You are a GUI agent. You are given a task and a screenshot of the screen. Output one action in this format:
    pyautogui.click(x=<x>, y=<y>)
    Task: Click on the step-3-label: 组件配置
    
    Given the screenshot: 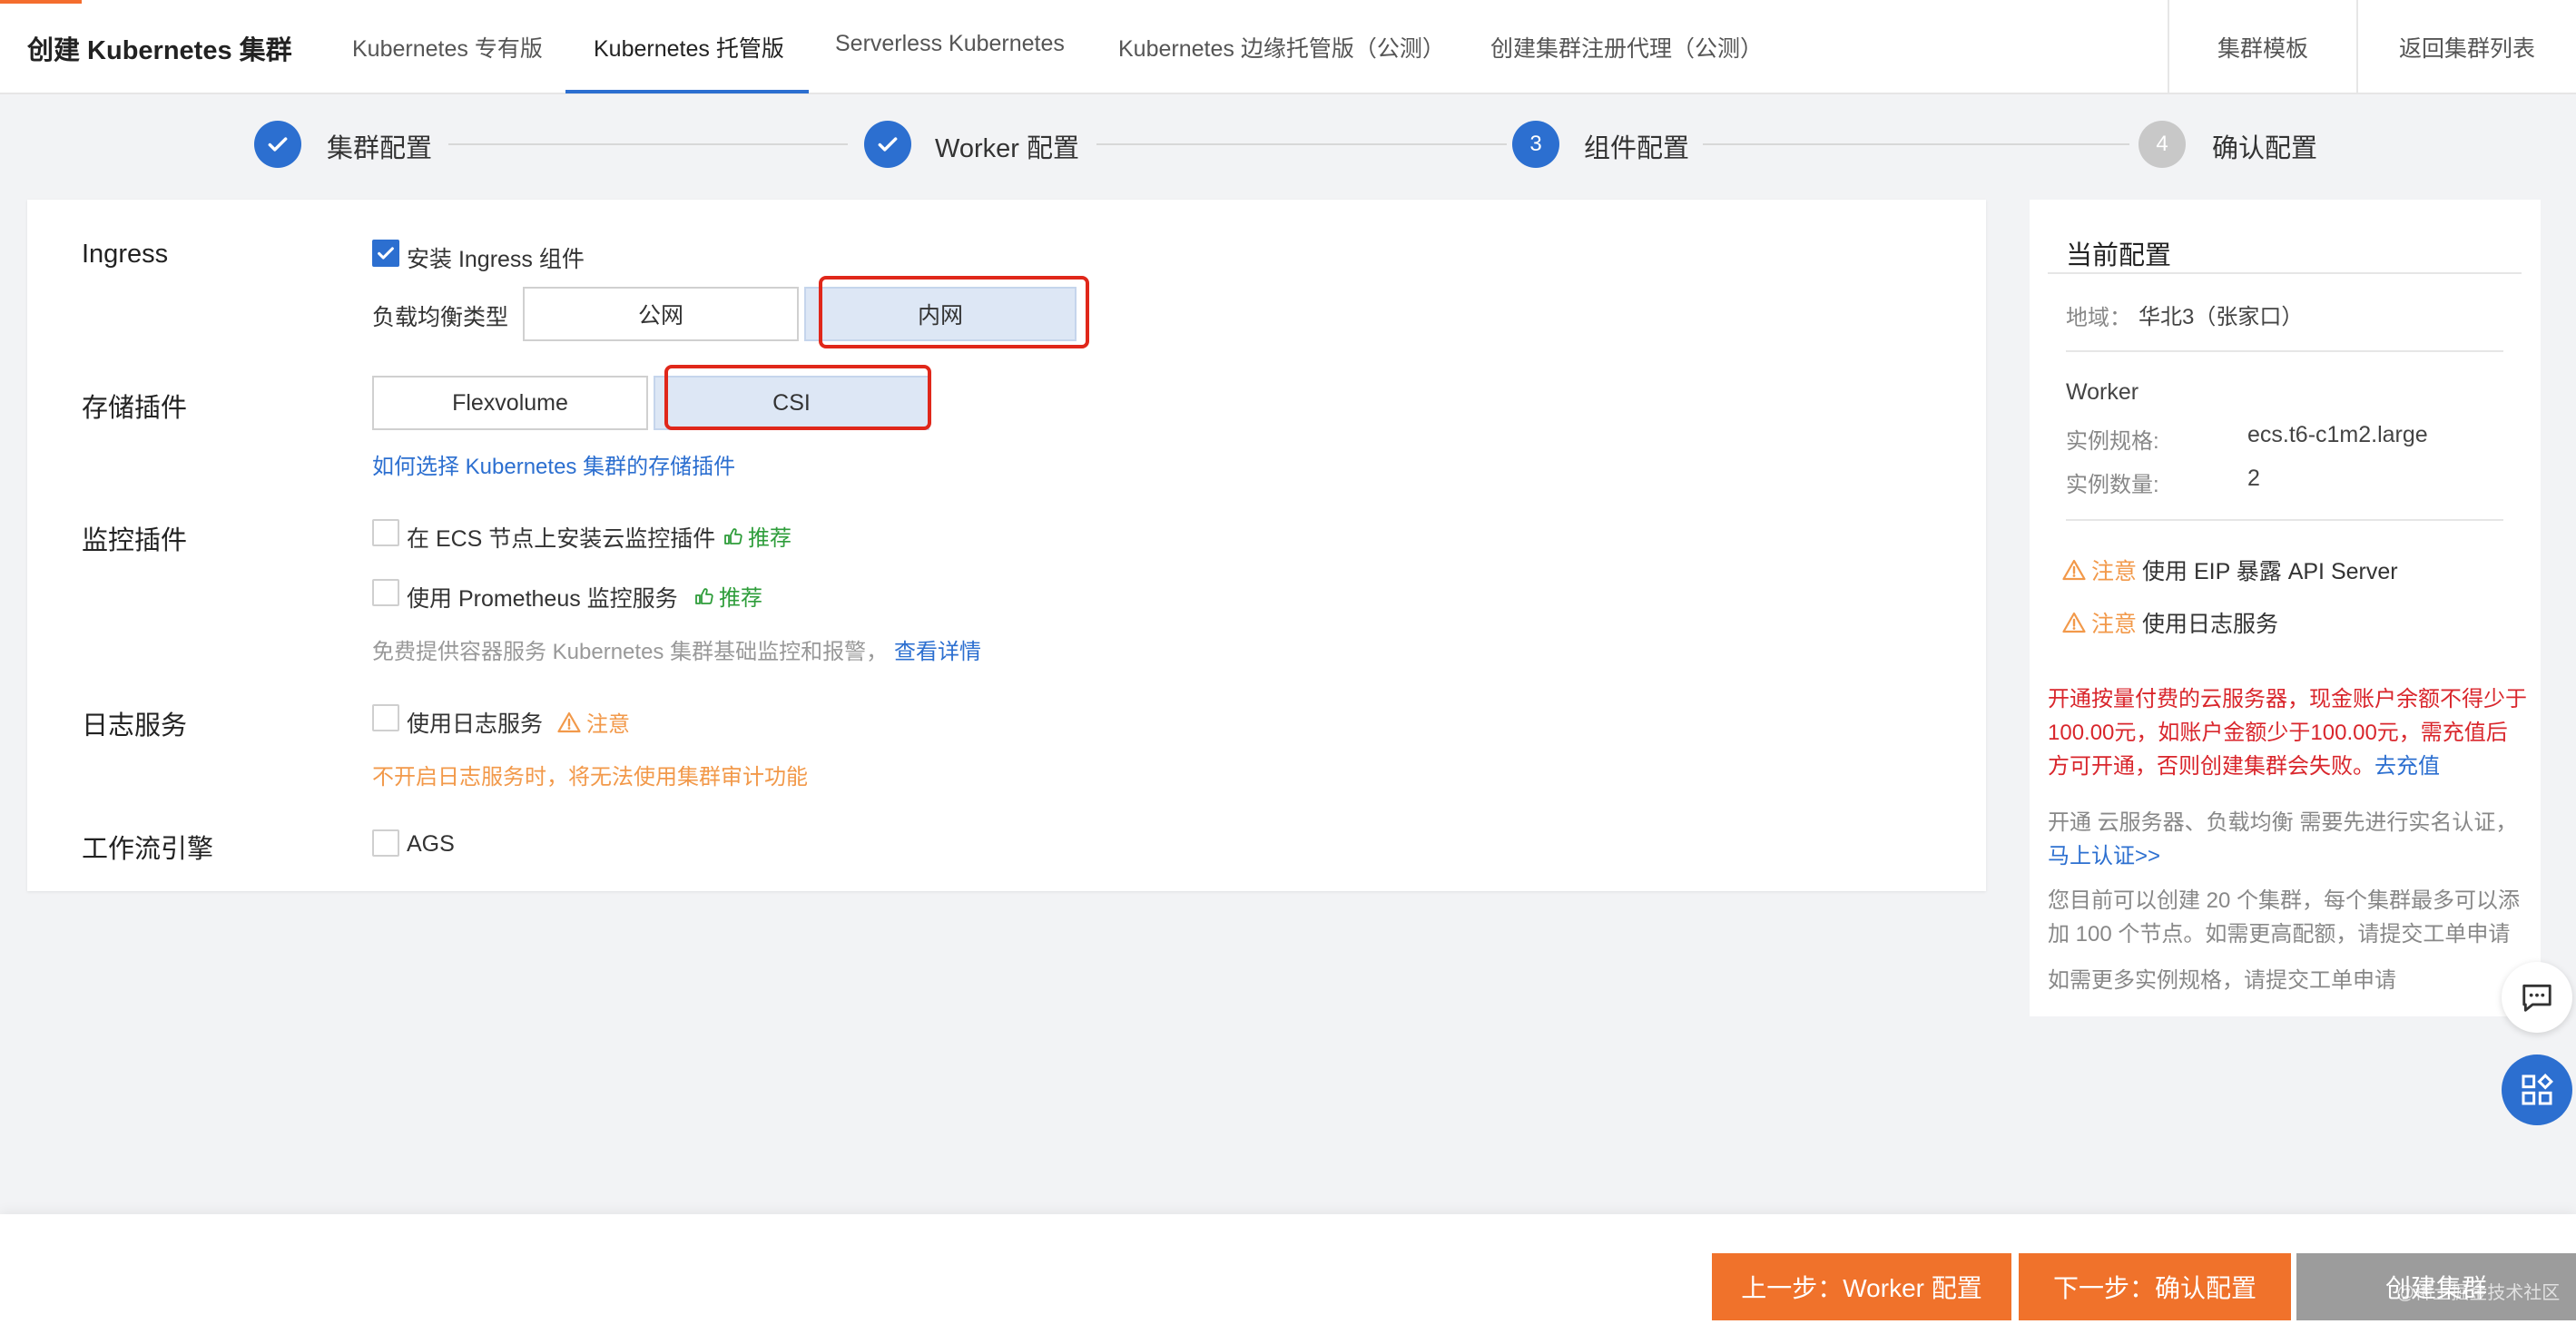 What is the action you would take?
    pyautogui.click(x=1637, y=148)
    